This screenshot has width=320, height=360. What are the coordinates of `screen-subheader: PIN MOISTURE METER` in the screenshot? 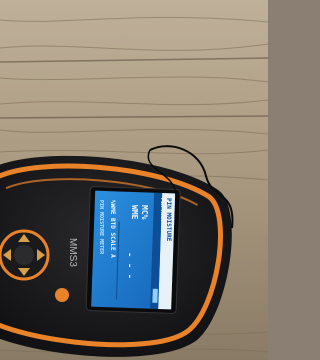 It's located at (162, 225).